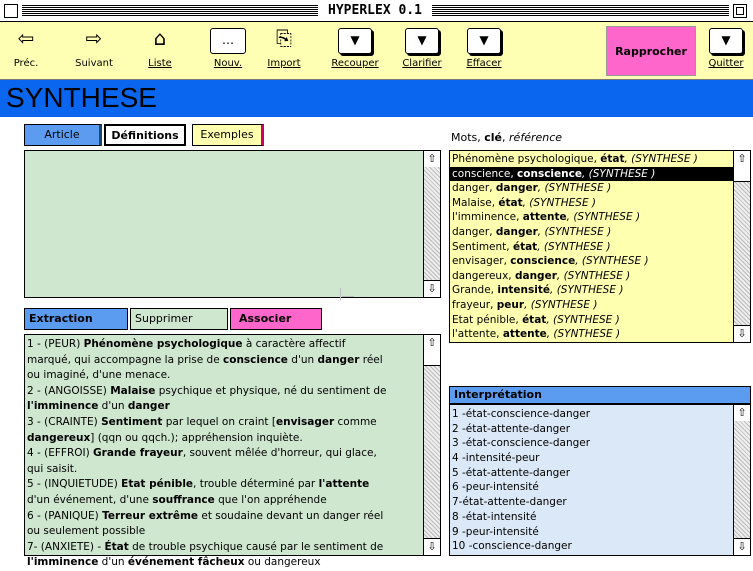  What do you see at coordinates (228, 135) in the screenshot?
I see `tab-exemples: Exemples` at bounding box center [228, 135].